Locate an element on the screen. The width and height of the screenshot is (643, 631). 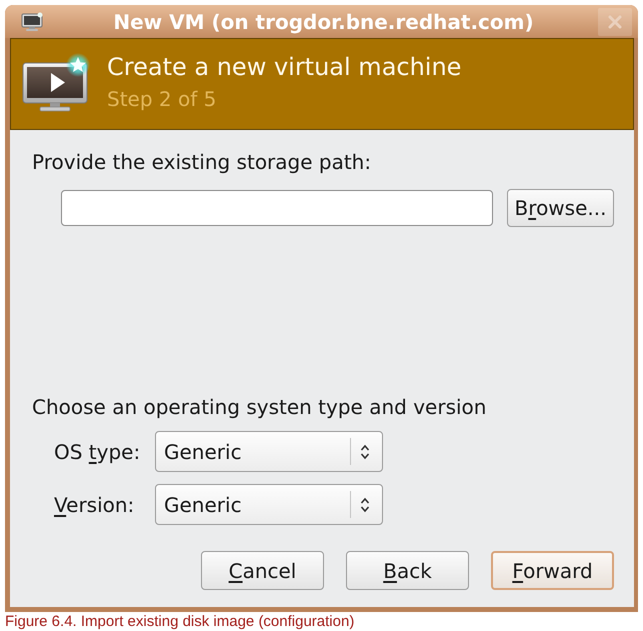
dialog-button: Forward is located at coordinates (552, 570).